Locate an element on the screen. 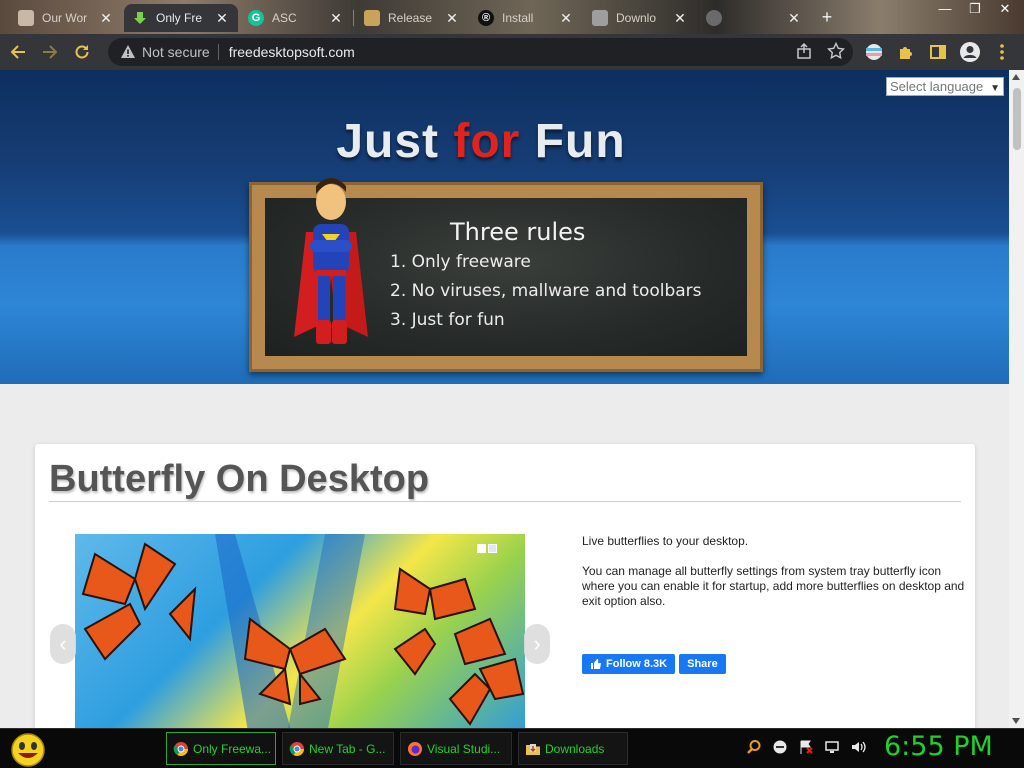  language-select: Select language ▼ is located at coordinates (945, 86).